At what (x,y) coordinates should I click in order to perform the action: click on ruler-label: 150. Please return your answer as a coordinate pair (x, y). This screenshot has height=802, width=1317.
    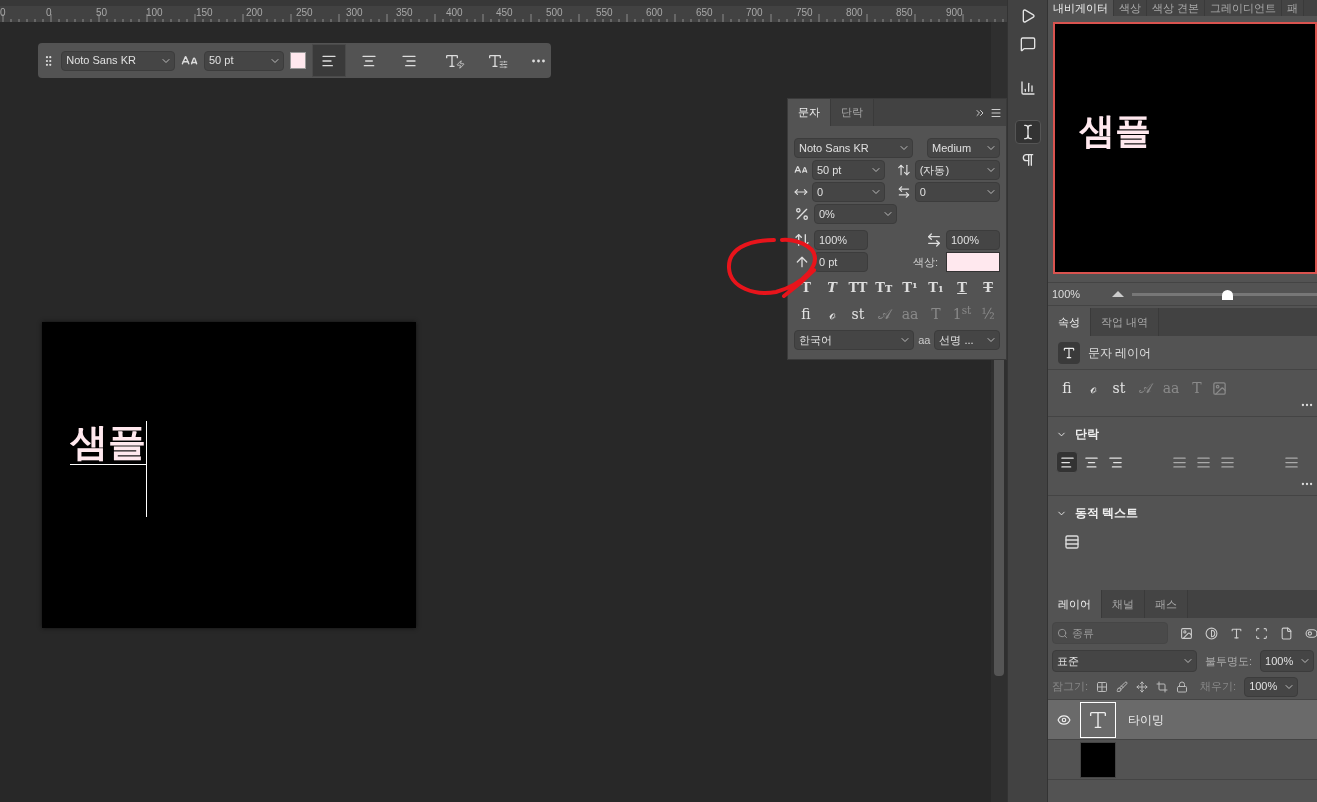
    Looking at the image, I should click on (204, 13).